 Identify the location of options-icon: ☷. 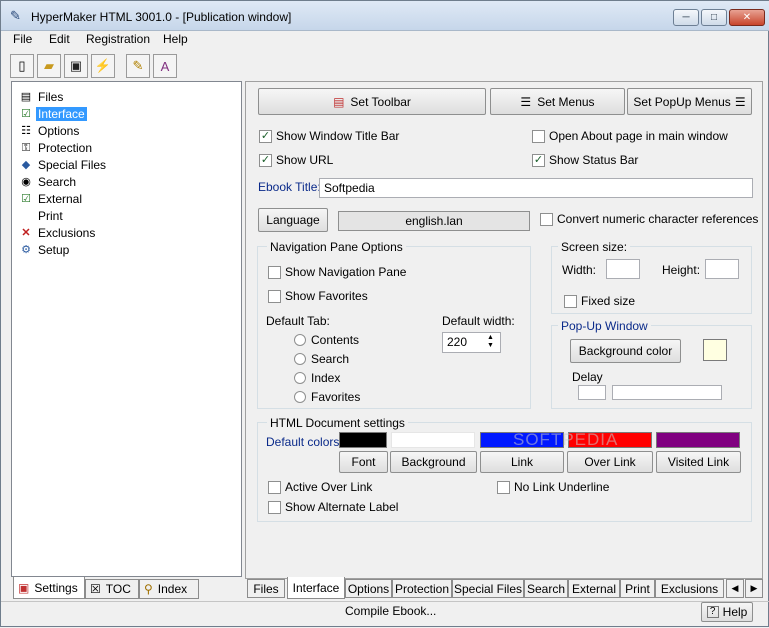
(26, 131).